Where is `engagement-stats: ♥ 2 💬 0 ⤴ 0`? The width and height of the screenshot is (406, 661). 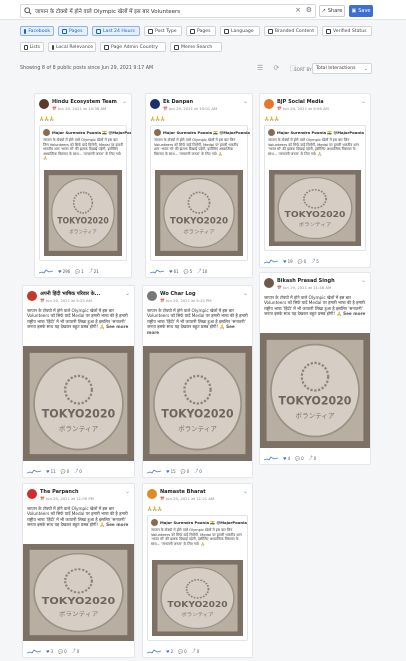 engagement-stats: ♥ 2 💬 0 ⤴ 0 is located at coordinates (197, 651).